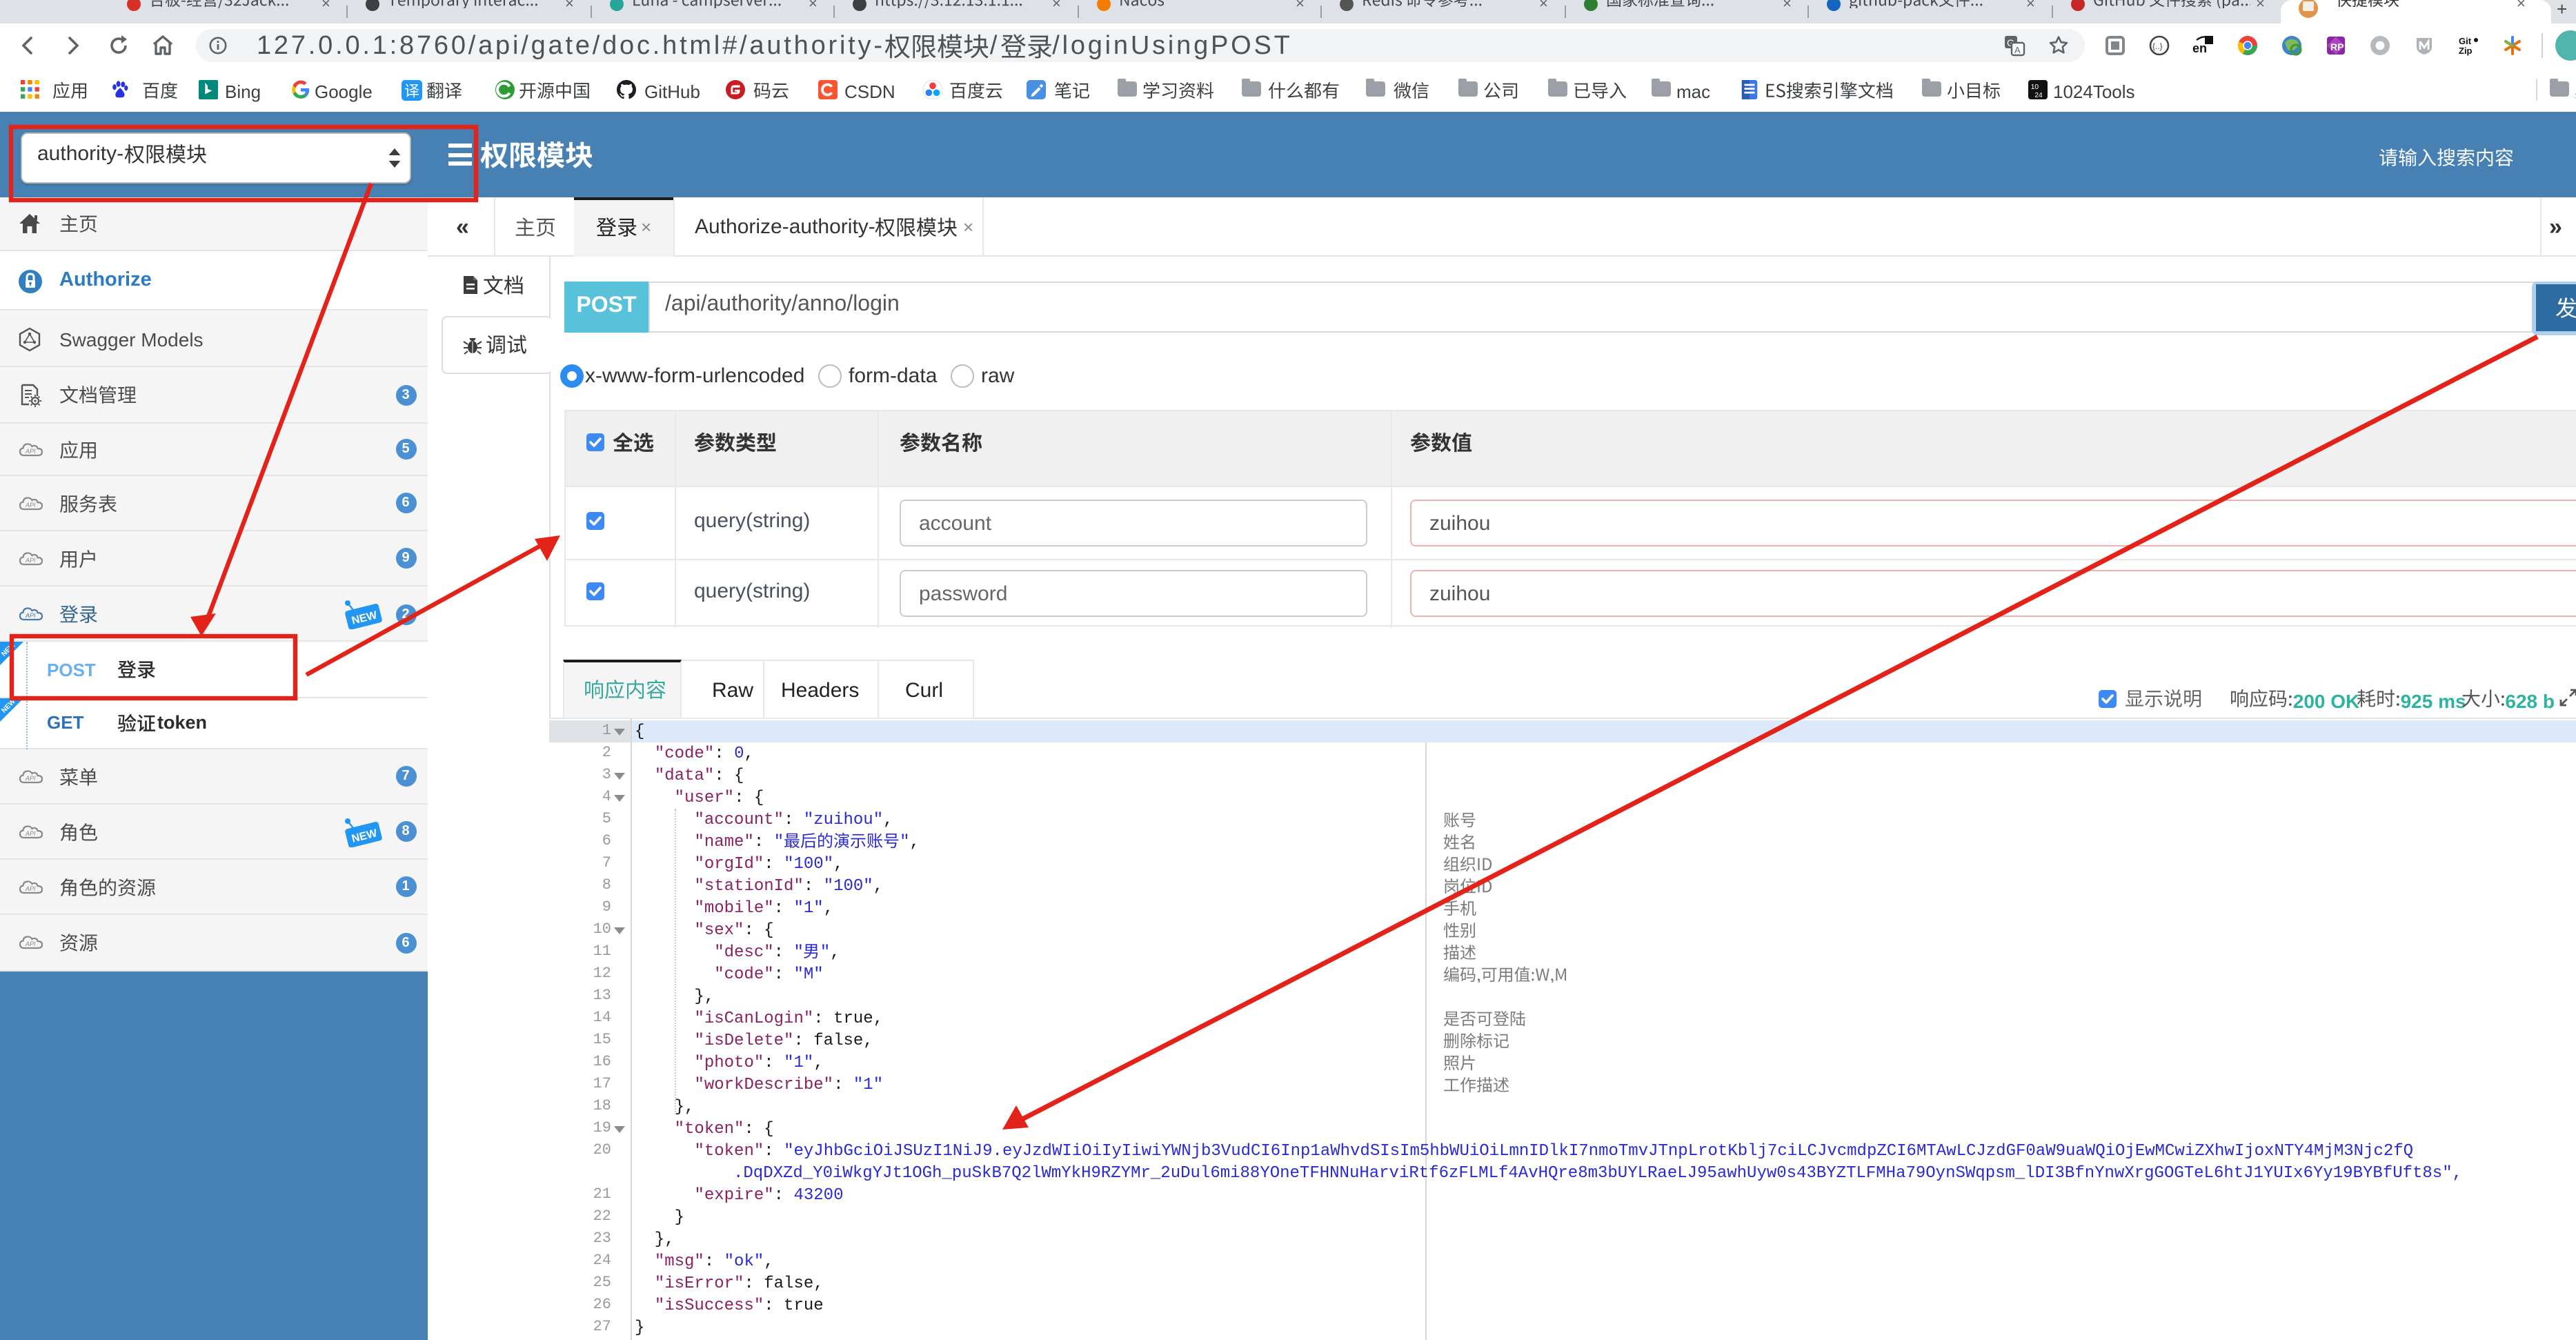 This screenshot has width=2576, height=1340. Describe the element at coordinates (2337, 46) in the screenshot. I see `svg-text: RP` at that location.